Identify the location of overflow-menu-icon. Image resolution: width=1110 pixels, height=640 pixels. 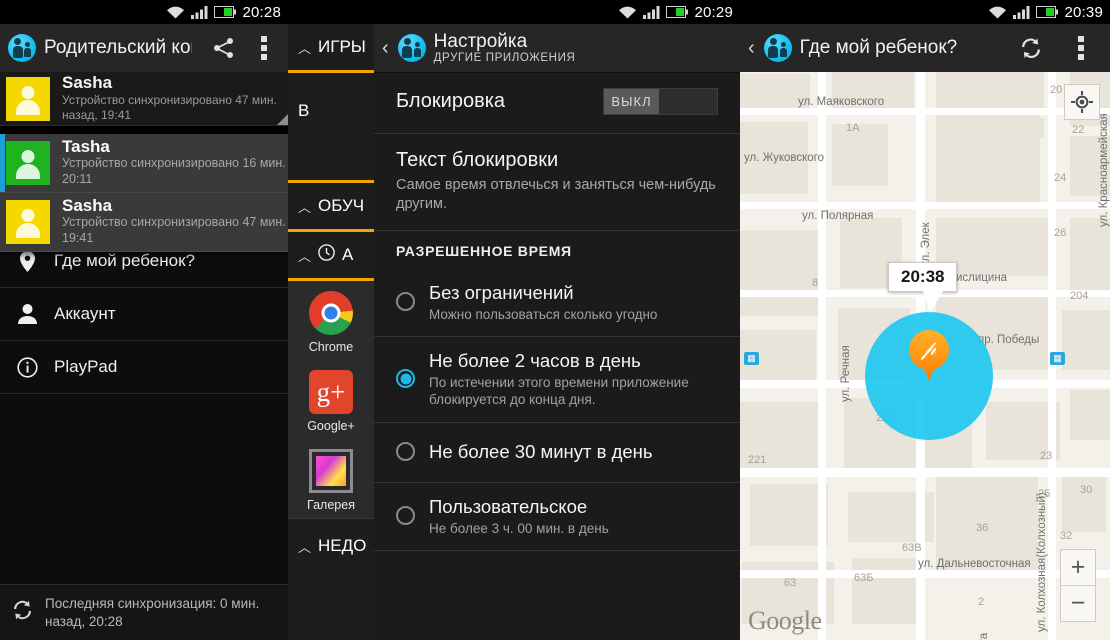
(264, 48).